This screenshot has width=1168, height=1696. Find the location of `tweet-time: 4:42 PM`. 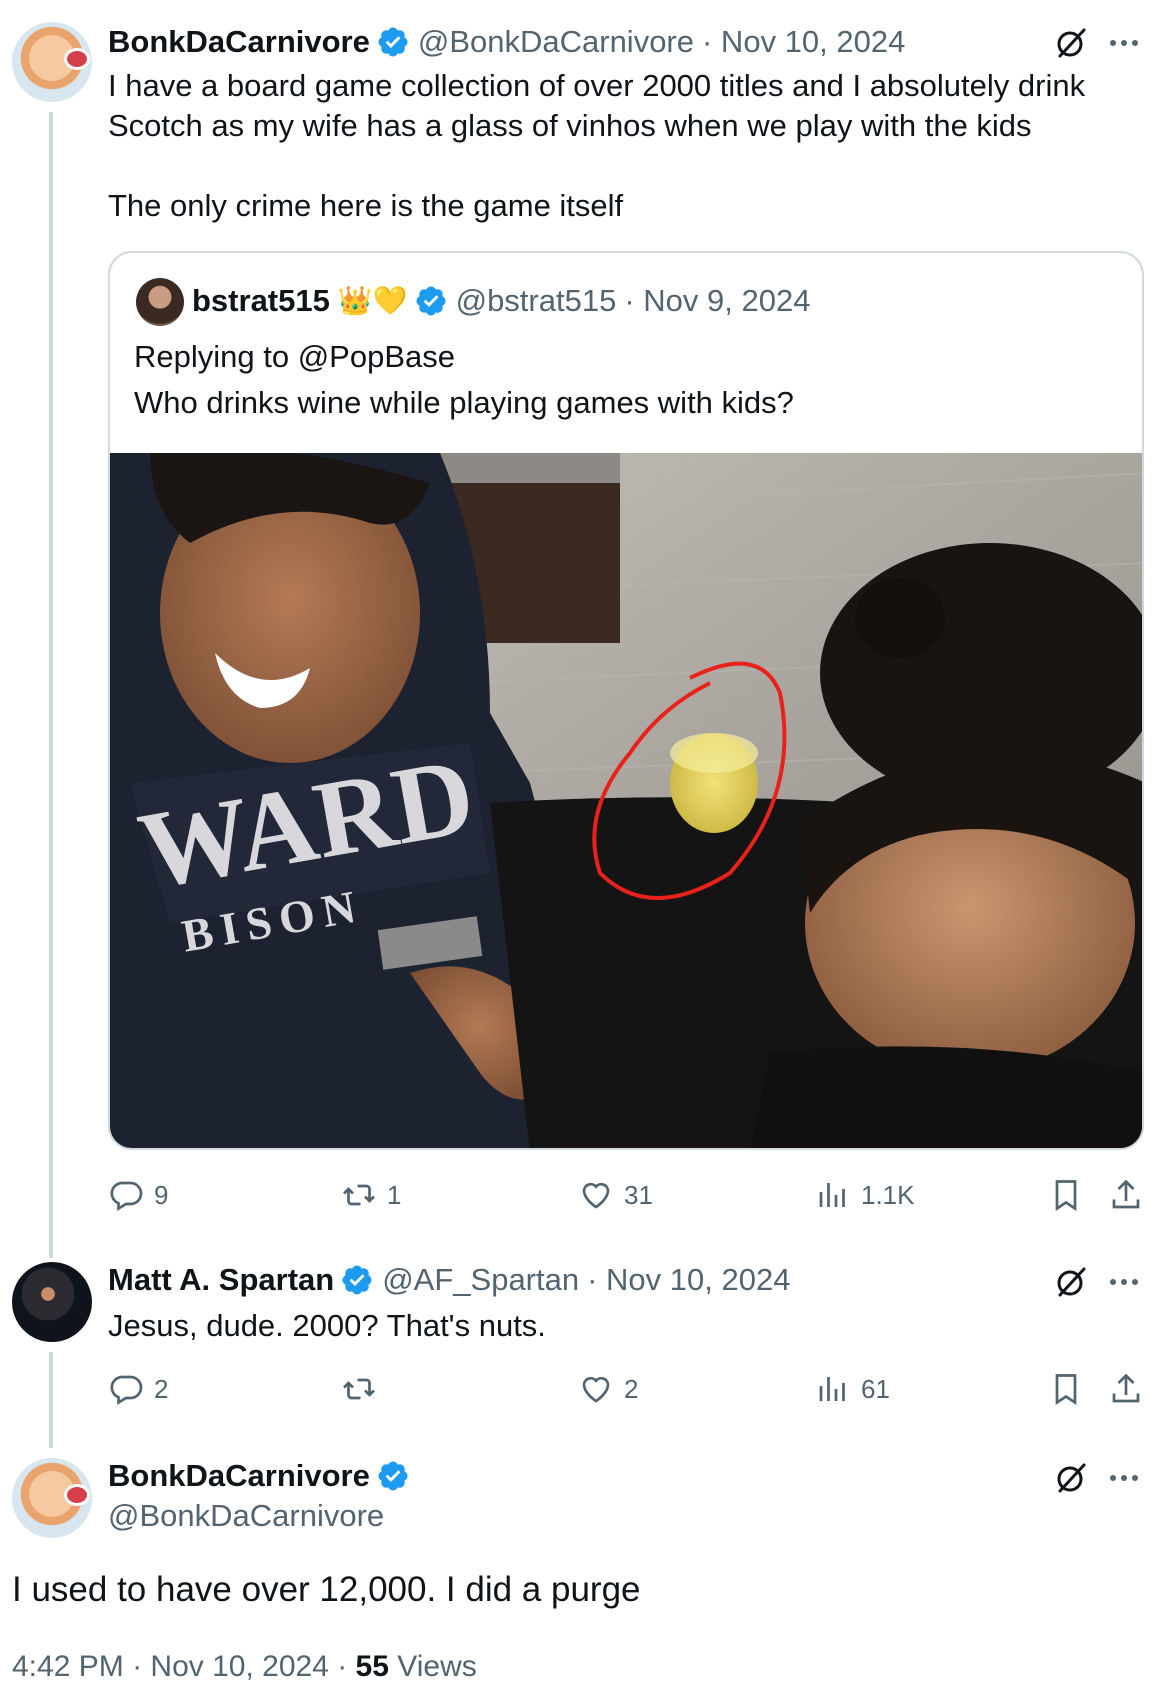

tweet-time: 4:42 PM is located at coordinates (68, 1666).